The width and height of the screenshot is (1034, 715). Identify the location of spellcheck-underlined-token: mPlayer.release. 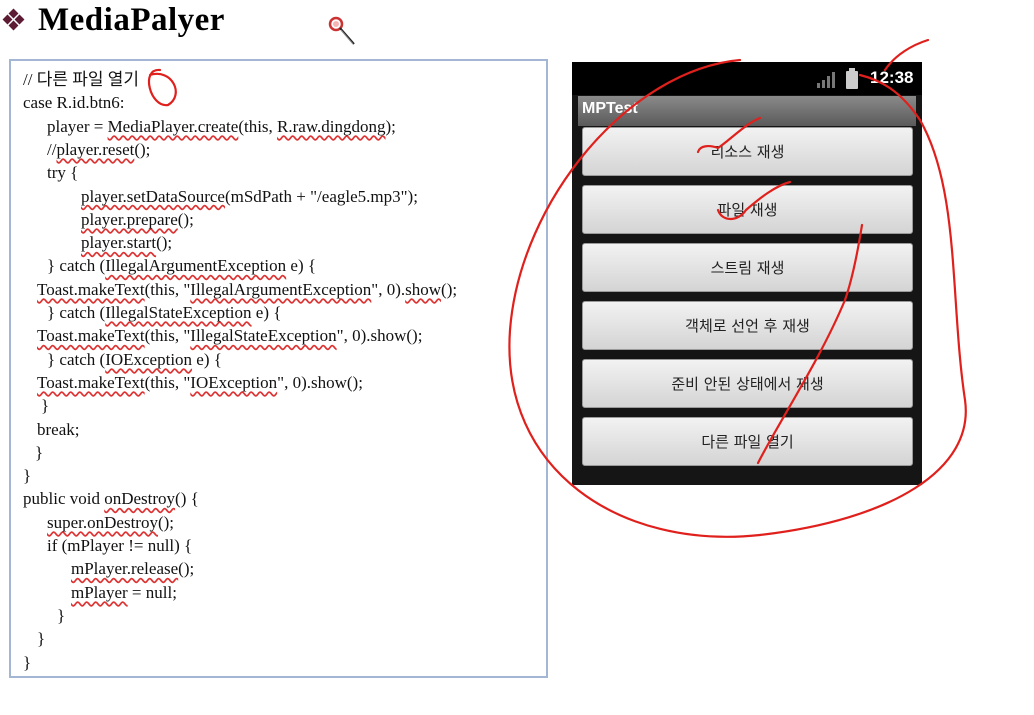
(125, 569).